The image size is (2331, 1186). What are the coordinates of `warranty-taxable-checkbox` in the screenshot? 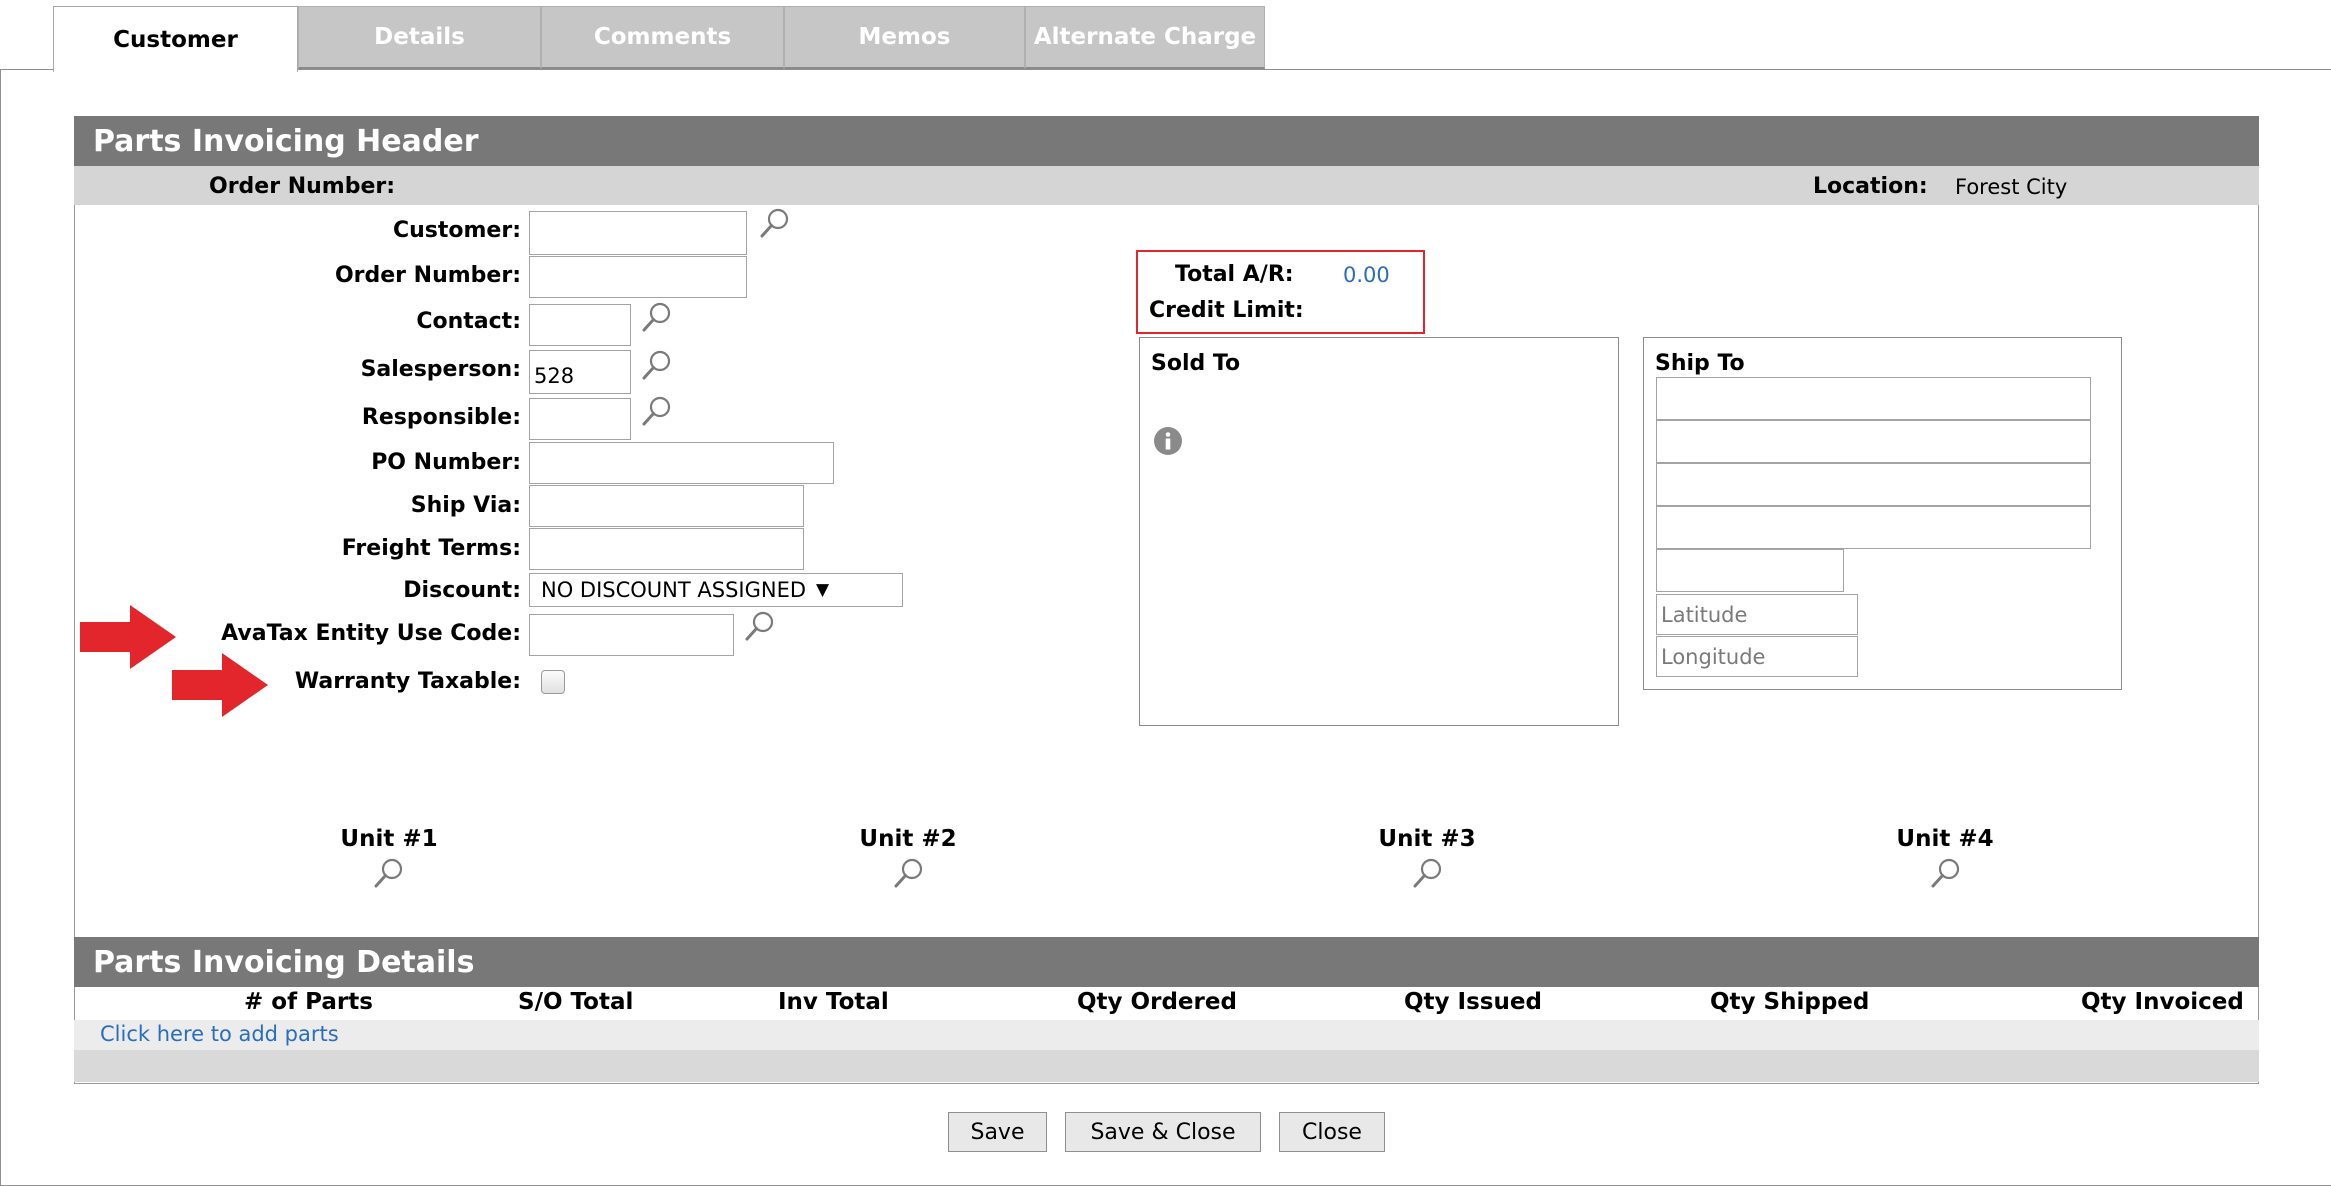 It's located at (553, 682).